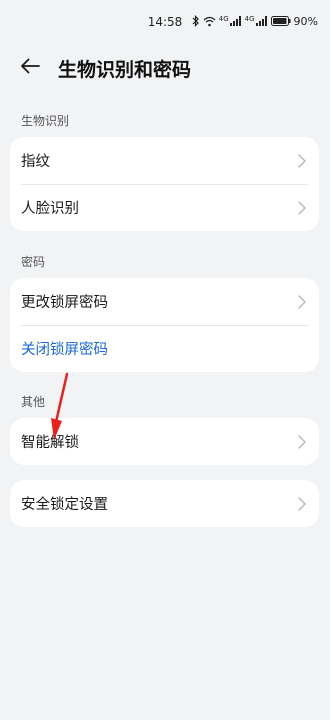 Image resolution: width=330 pixels, height=720 pixels. Describe the element at coordinates (64, 303) in the screenshot. I see `list-item-label: 更改锁屏密码` at that location.